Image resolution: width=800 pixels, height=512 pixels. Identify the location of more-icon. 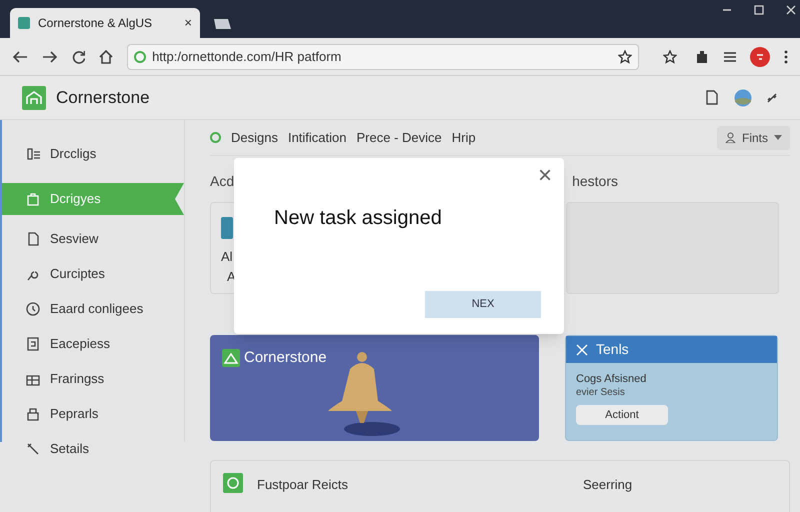
(786, 57).